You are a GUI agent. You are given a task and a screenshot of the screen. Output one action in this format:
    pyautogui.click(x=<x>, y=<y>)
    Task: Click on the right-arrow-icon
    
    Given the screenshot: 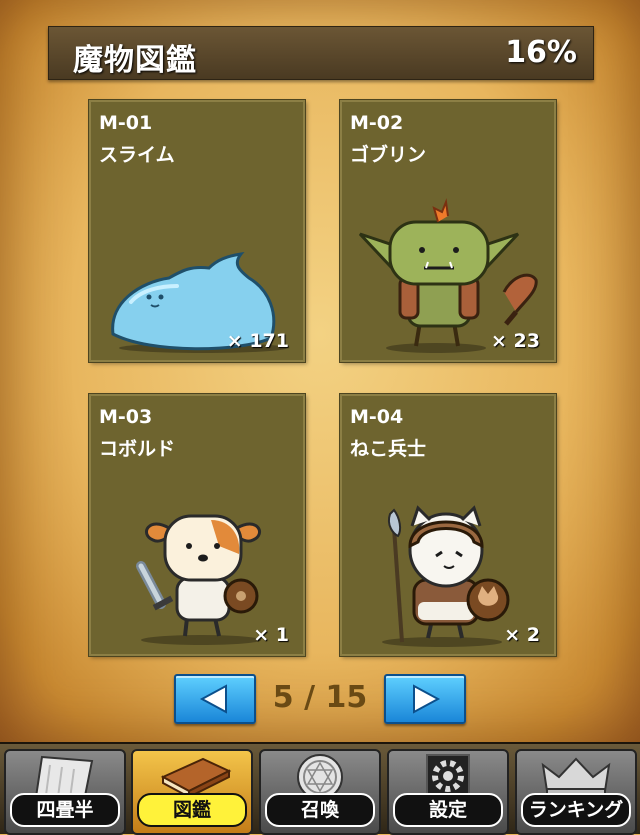 What is the action you would take?
    pyautogui.click(x=427, y=699)
    